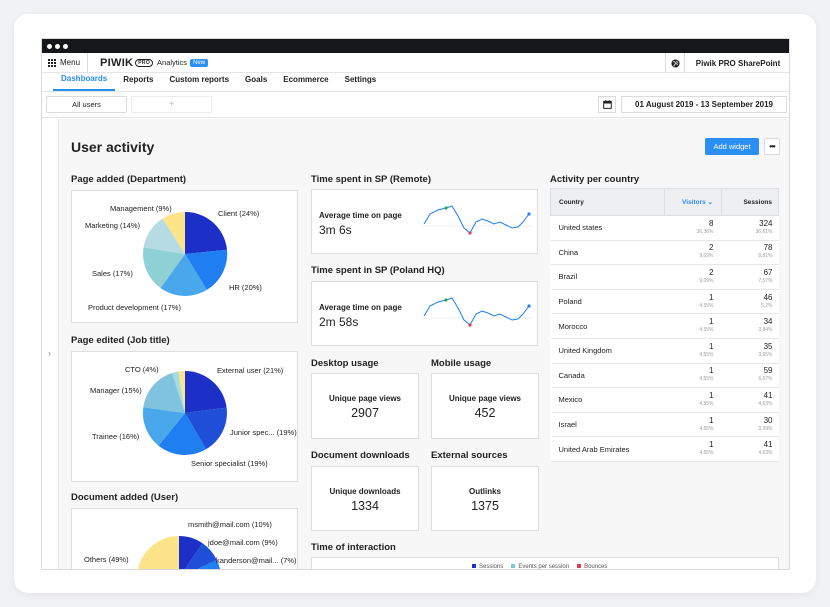  What do you see at coordinates (767, 305) in the screenshot?
I see `sessions-percent: 5,2%` at bounding box center [767, 305].